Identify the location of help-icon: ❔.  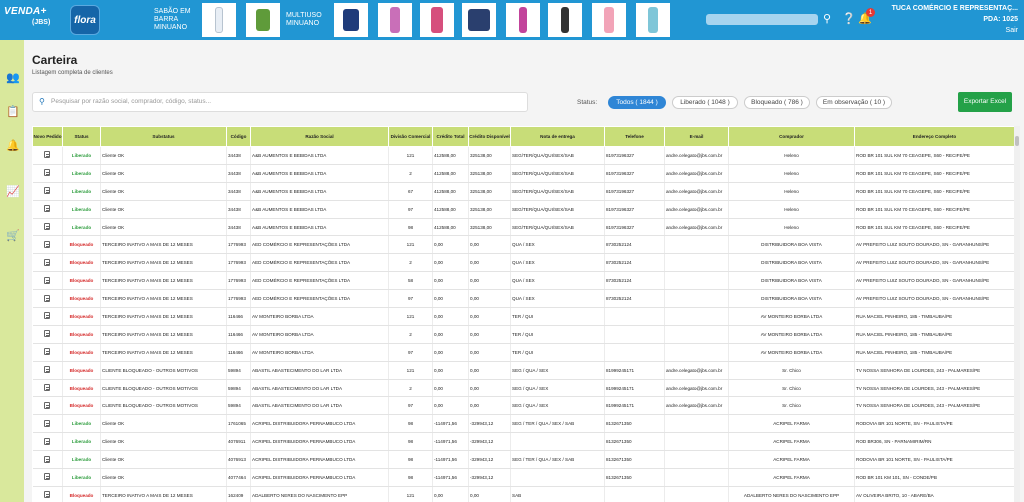
(849, 18).